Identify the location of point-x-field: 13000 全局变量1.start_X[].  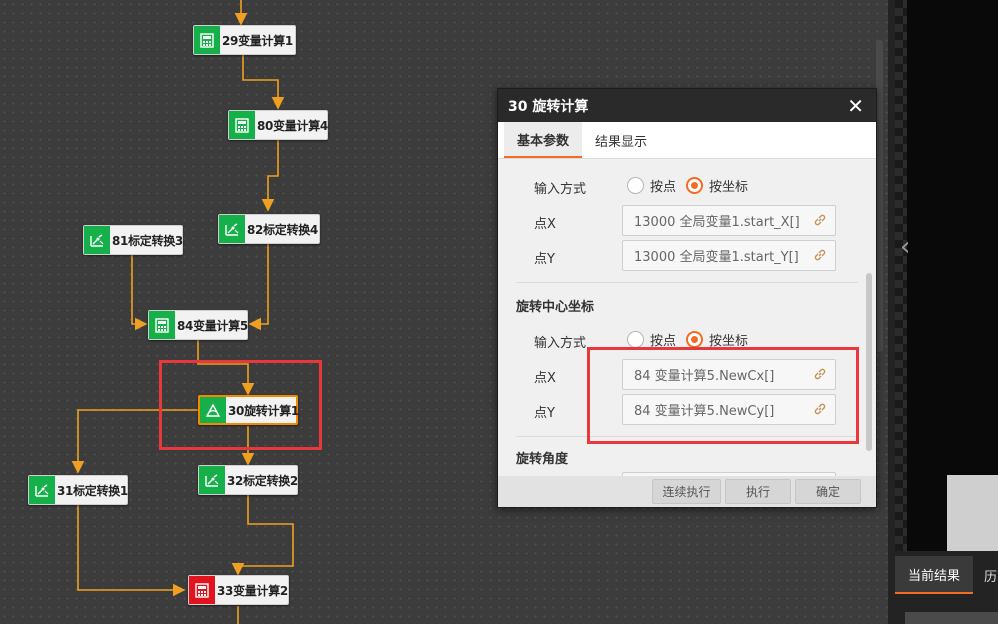
(729, 220).